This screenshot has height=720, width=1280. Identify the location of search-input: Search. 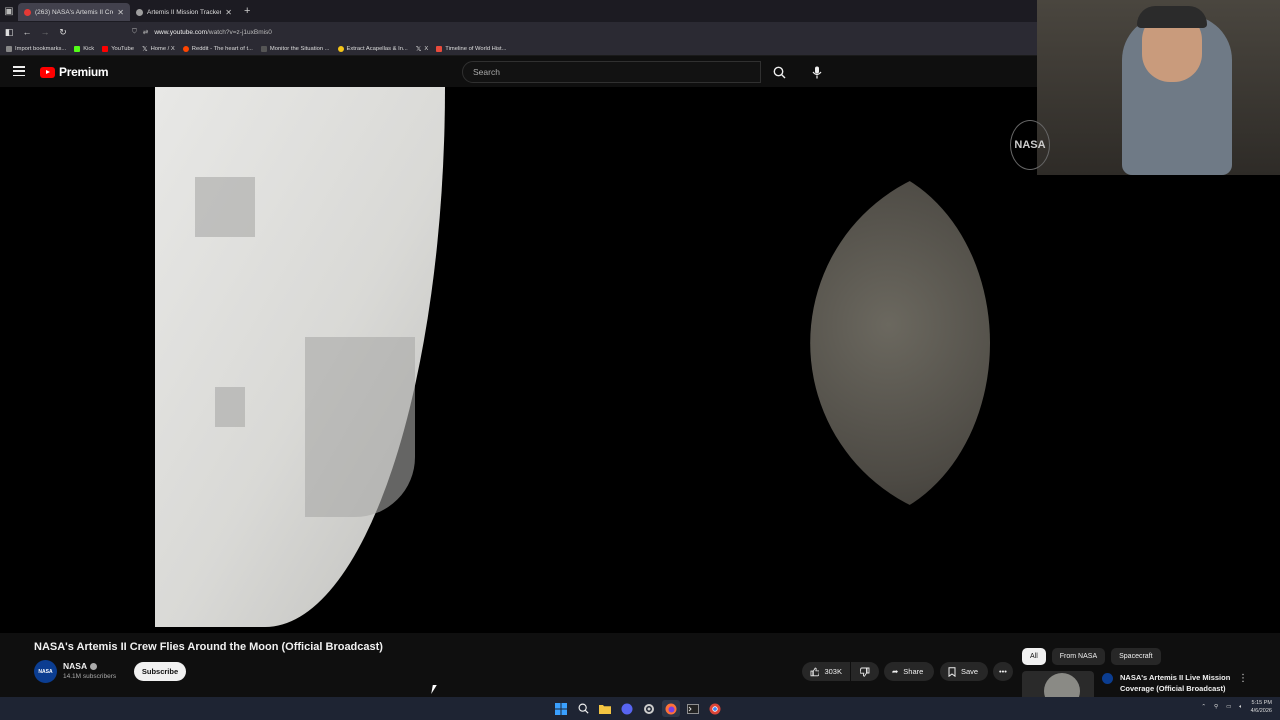
(611, 72).